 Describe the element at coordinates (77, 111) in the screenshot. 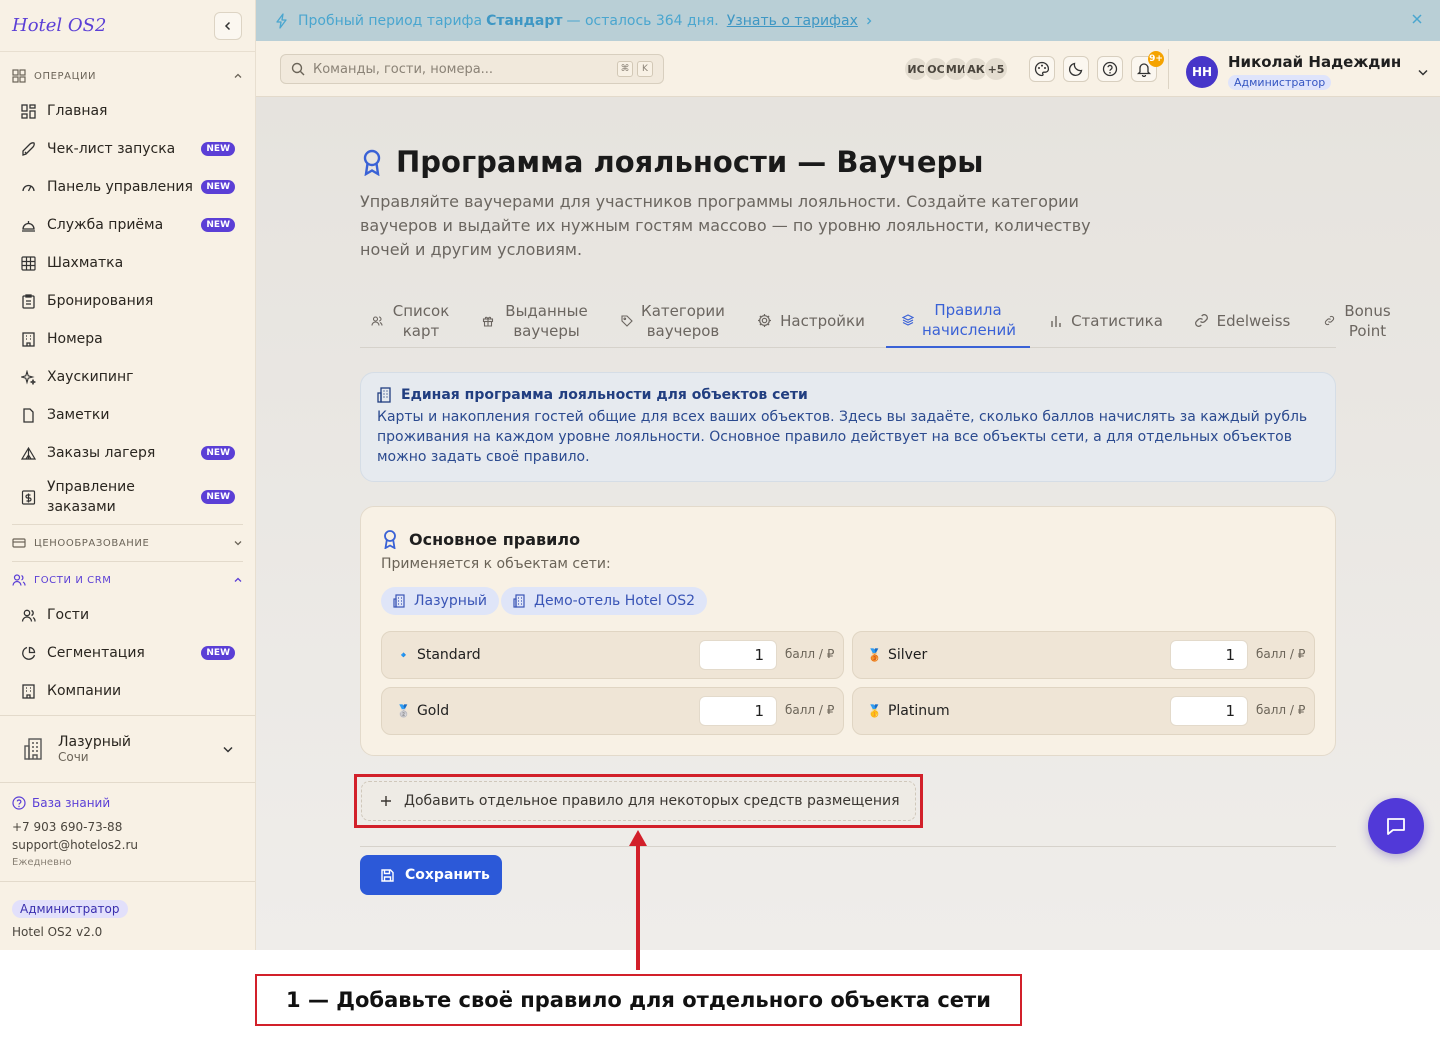

I see `sidebar-item-label: Главная` at that location.